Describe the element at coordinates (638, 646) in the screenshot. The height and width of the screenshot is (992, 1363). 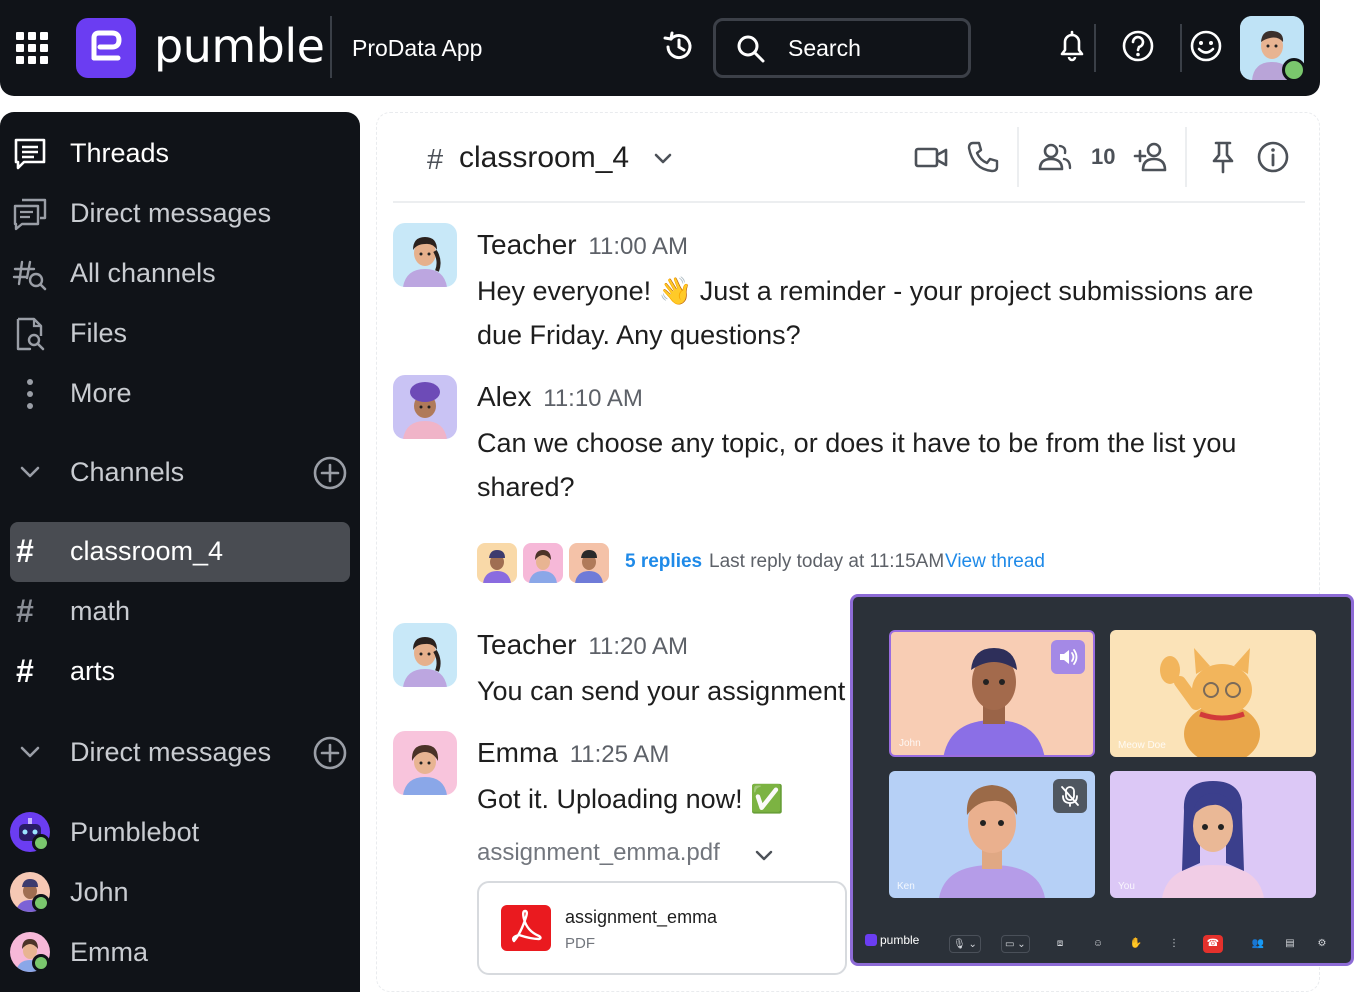
I see `message-time: 11:20 AM` at that location.